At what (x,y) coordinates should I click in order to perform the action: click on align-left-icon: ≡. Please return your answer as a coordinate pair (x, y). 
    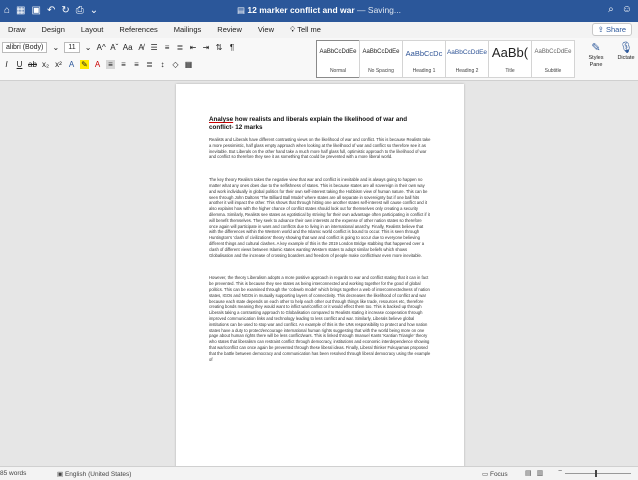
    Looking at the image, I should click on (110, 64).